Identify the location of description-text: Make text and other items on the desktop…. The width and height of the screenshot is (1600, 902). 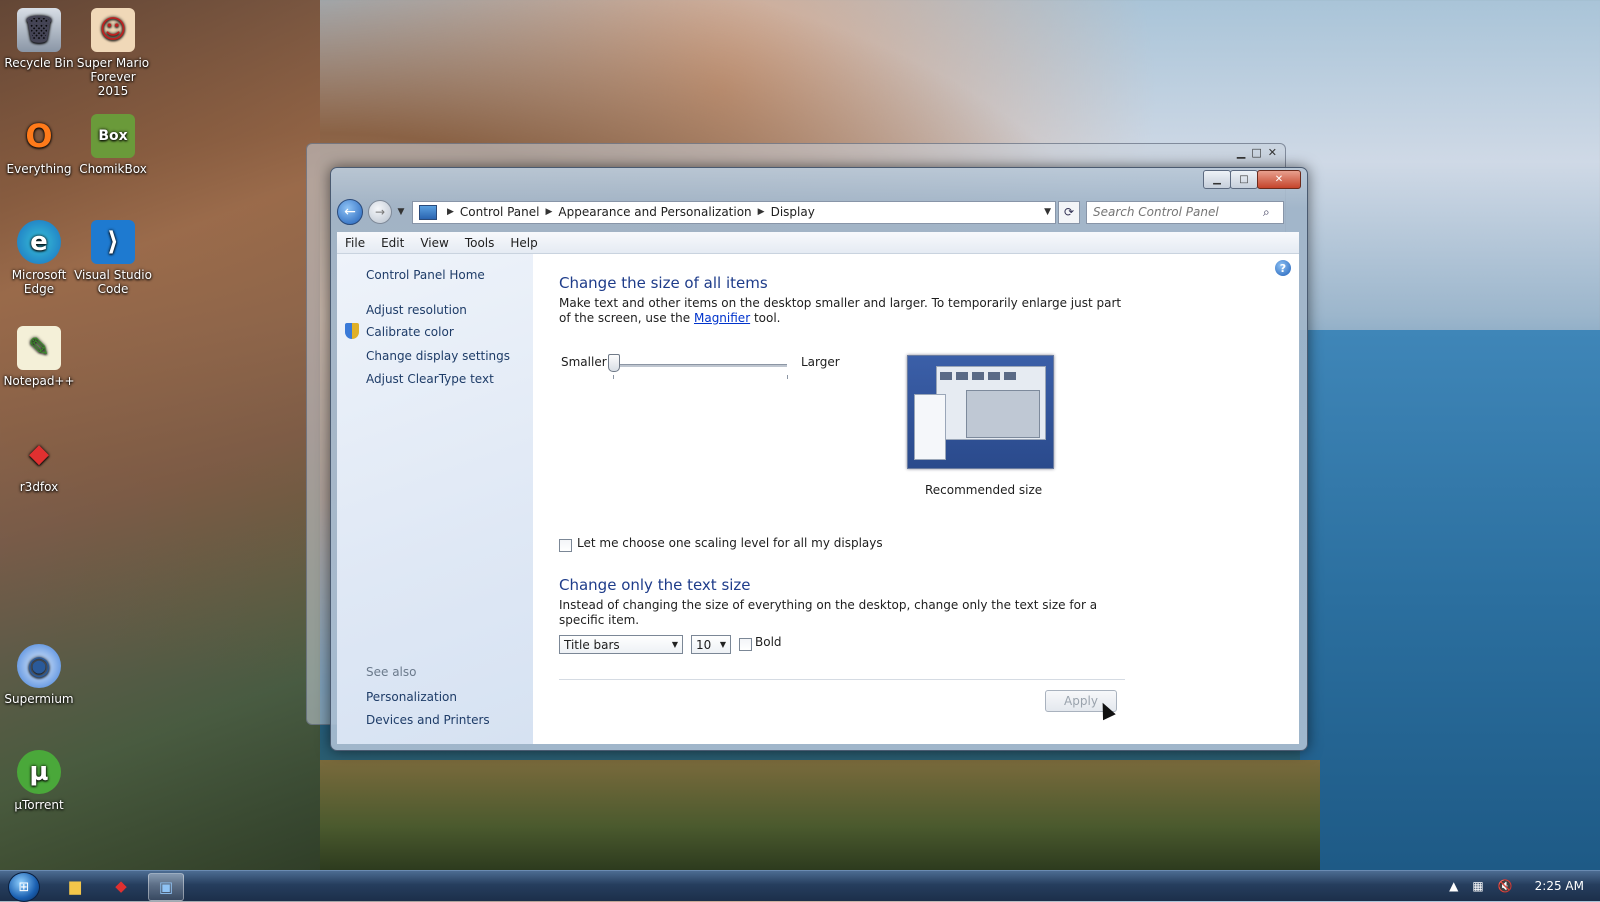
(840, 310).